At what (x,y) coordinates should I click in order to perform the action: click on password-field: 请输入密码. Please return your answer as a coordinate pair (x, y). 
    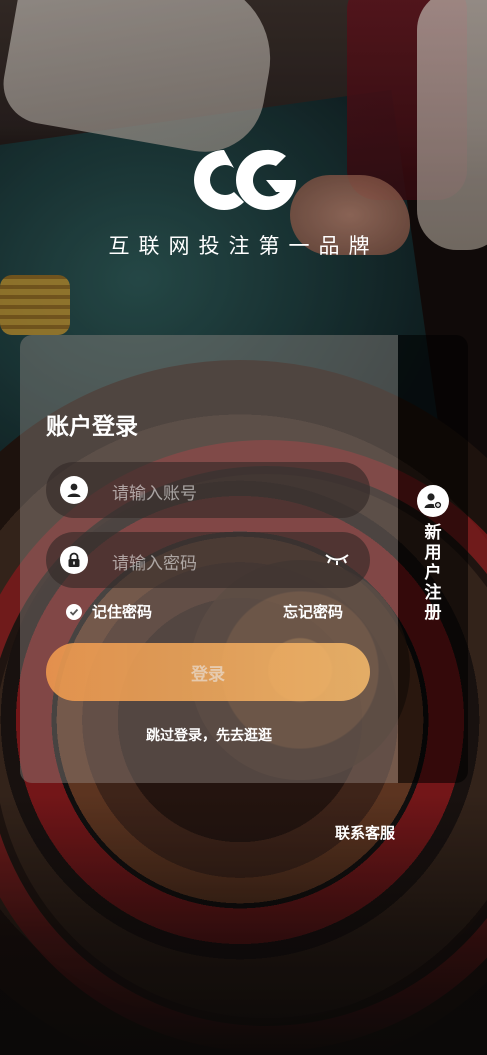
    Looking at the image, I should click on (208, 560).